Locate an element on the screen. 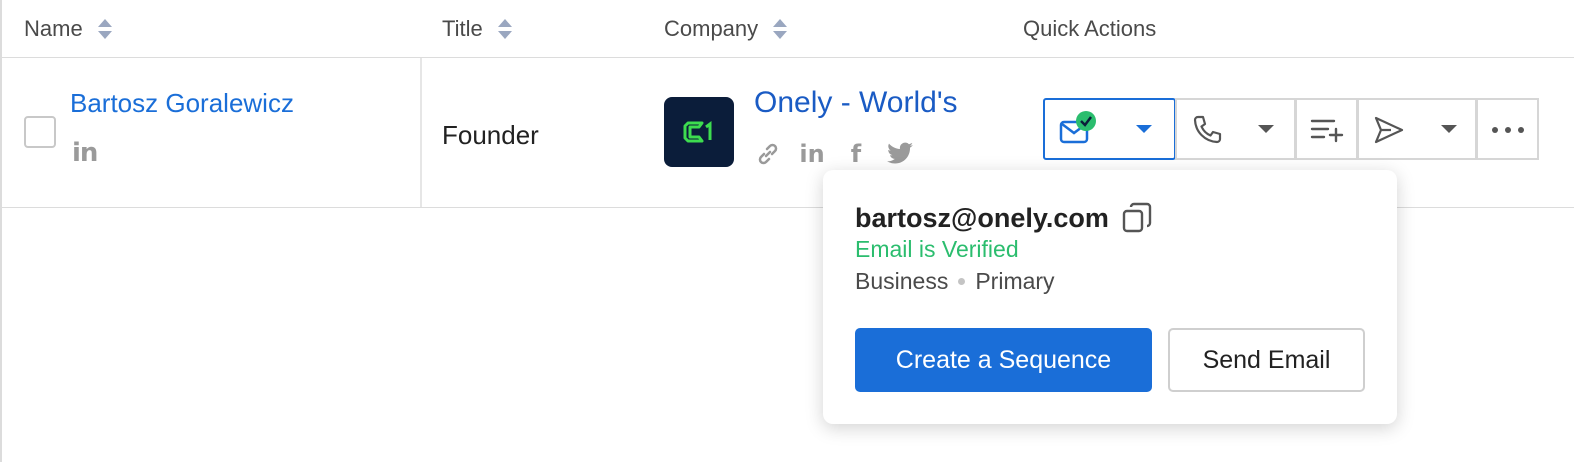 Image resolution: width=1574 pixels, height=462 pixels. person-linkedin-icon: in is located at coordinates (85, 153).